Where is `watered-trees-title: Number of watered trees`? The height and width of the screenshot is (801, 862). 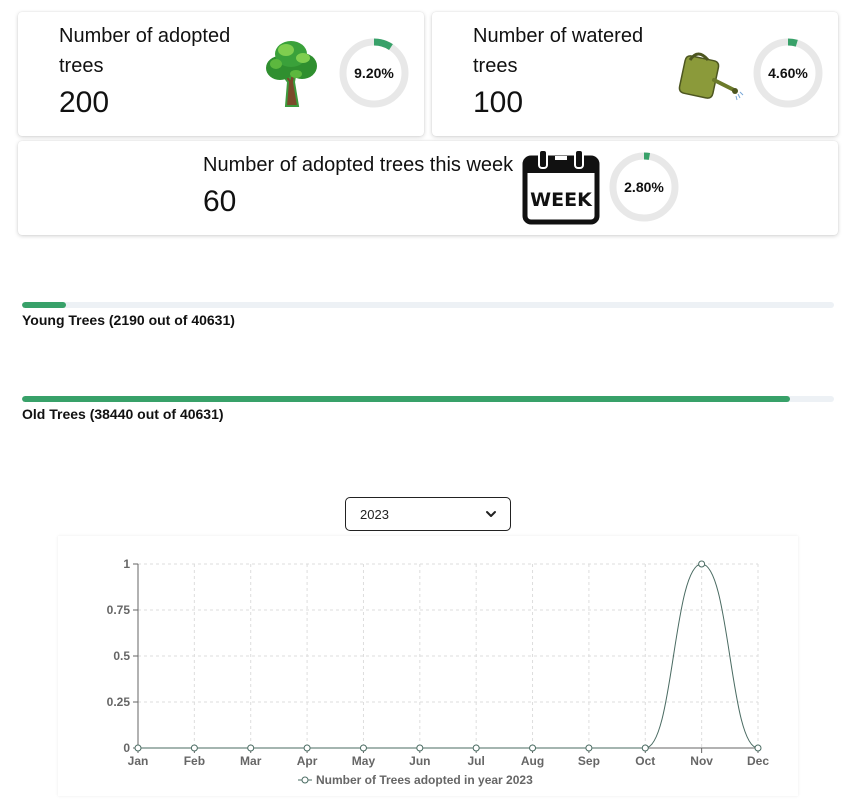
watered-trees-title: Number of watered trees is located at coordinates (558, 51).